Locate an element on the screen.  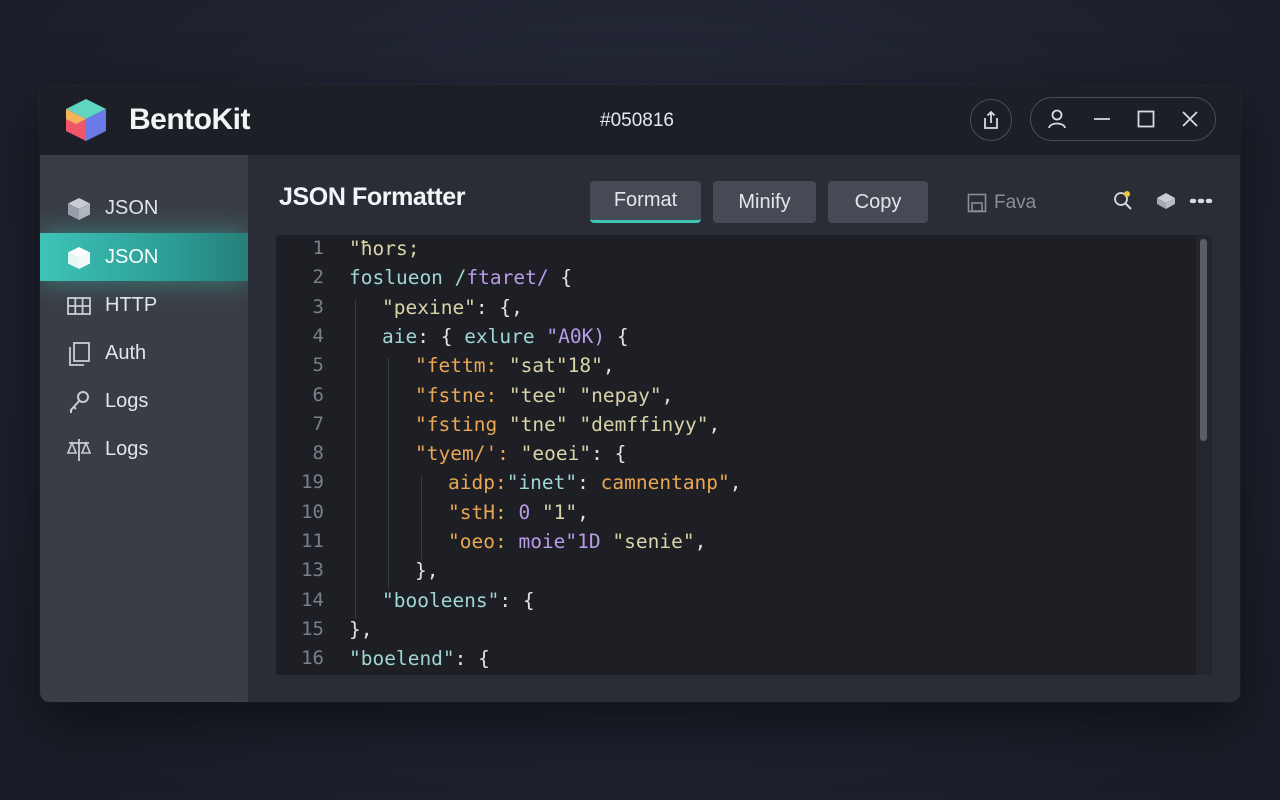
line-number: 16 is located at coordinates (312, 658).